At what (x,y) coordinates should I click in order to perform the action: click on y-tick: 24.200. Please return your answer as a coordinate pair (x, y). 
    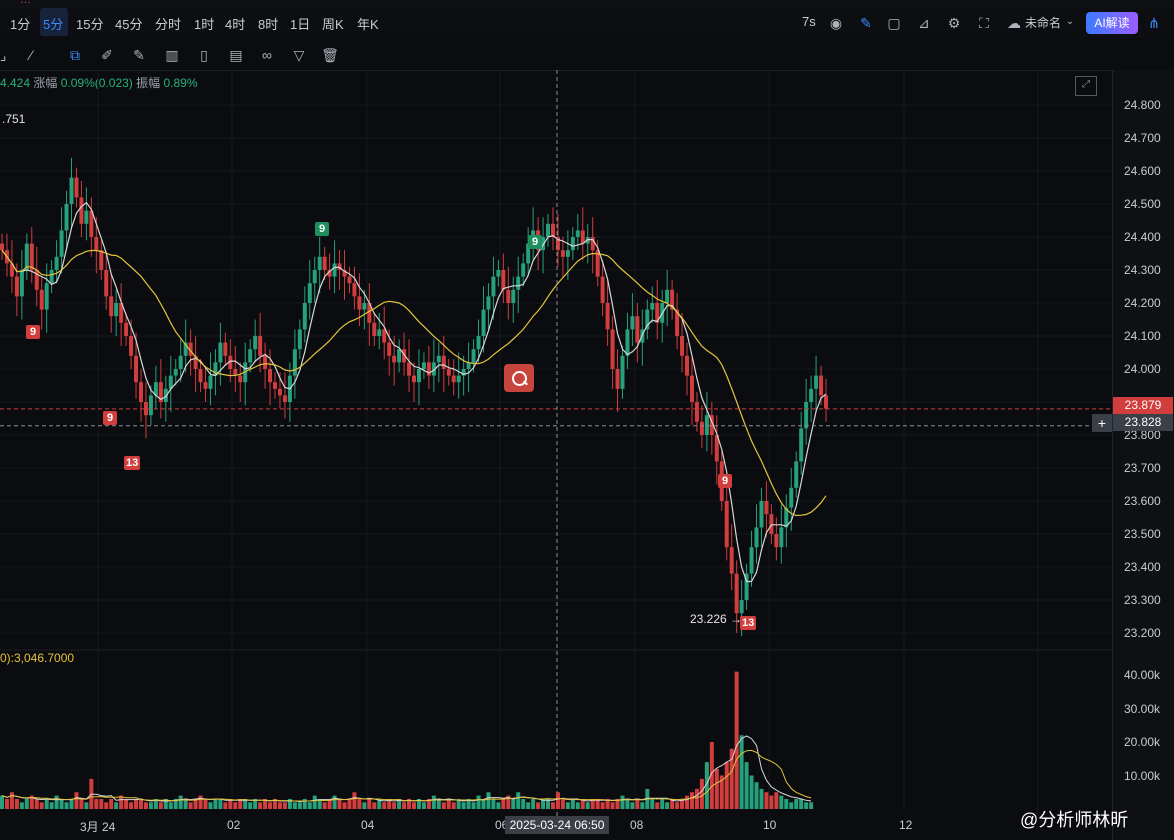
    Looking at the image, I should click on (1142, 303).